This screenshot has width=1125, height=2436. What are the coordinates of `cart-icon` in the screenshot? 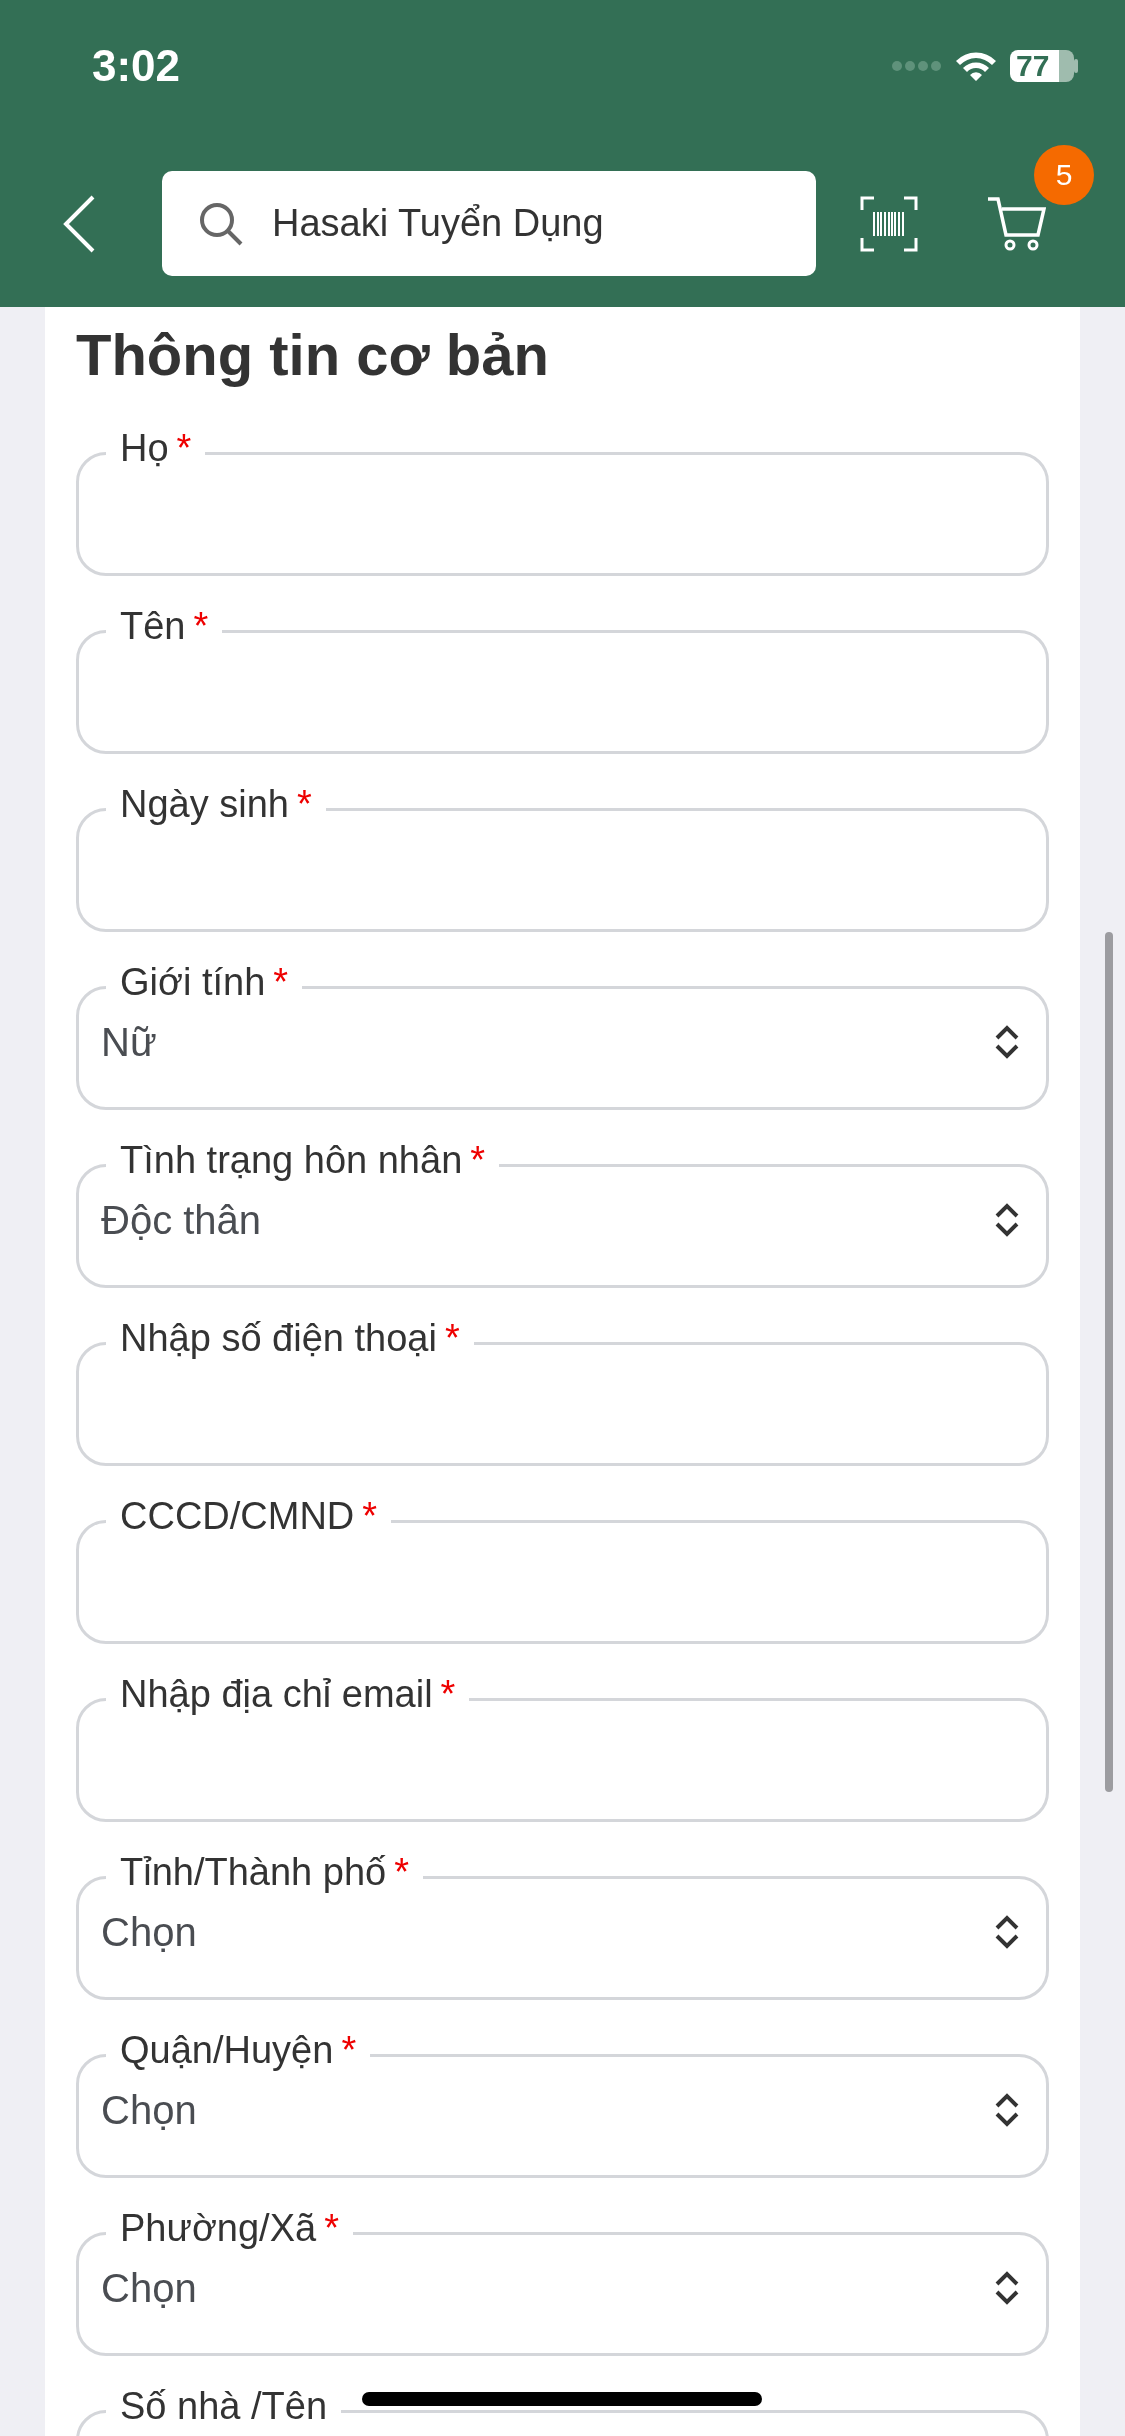 It's located at (1016, 223).